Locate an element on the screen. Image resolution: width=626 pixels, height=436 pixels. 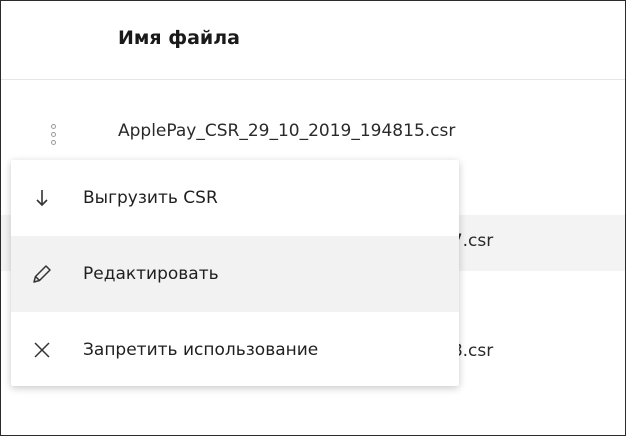
table-row: ApplePay_CSR_29_10_2019_194815.csr is located at coordinates (313, 133).